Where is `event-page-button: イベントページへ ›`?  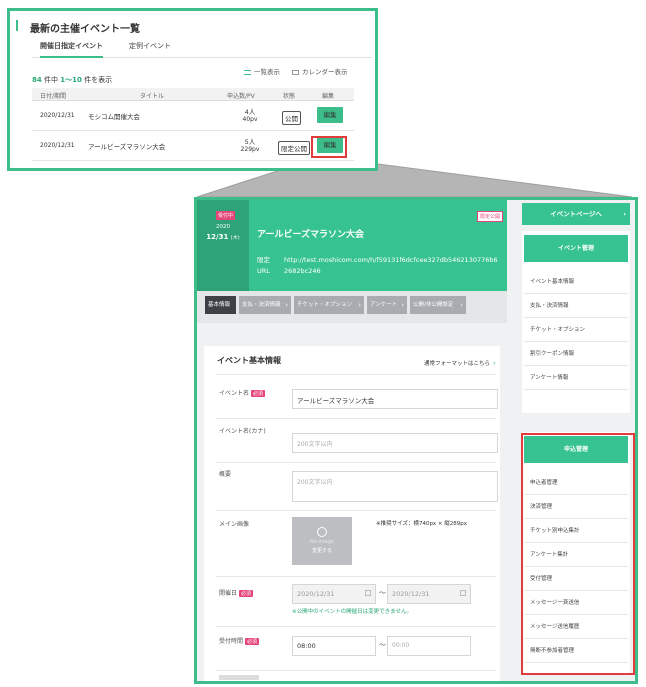 event-page-button: イベントページへ › is located at coordinates (576, 214).